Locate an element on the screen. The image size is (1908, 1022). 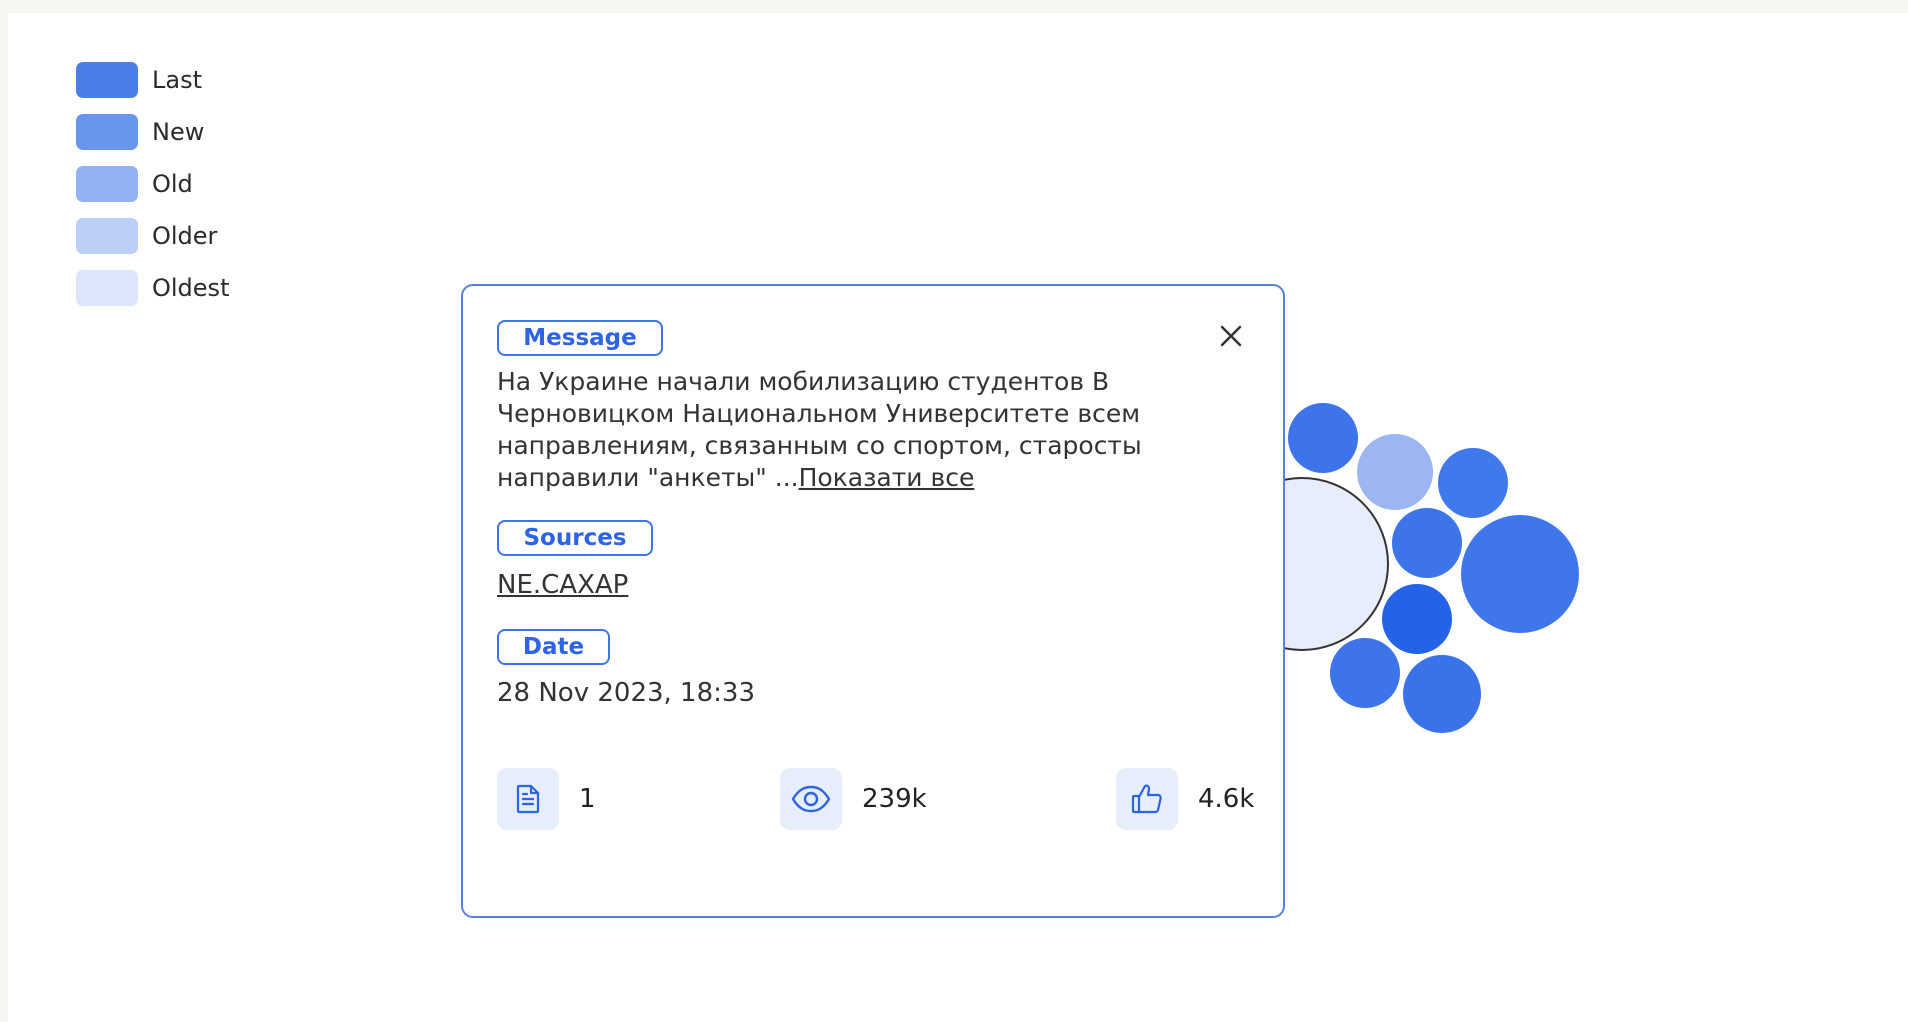
documents-stat: 1 is located at coordinates (546, 799).